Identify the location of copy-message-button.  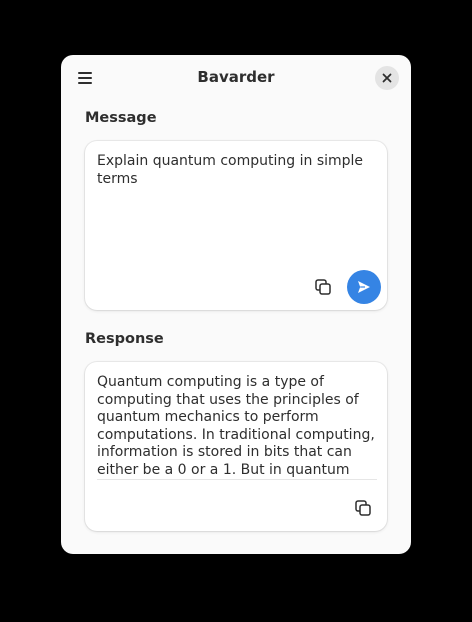
(323, 287).